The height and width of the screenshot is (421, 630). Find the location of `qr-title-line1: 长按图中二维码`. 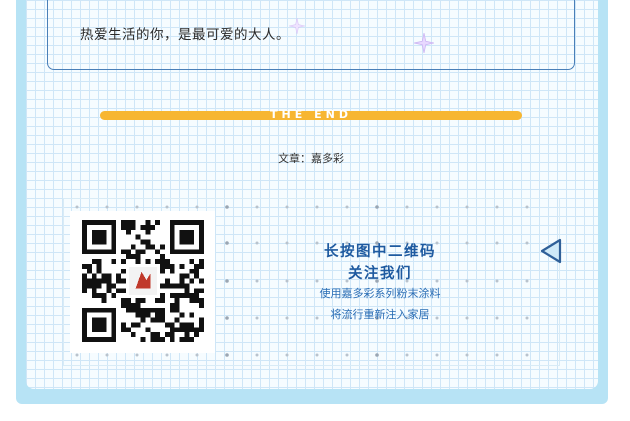

qr-title-line1: 长按图中二维码 is located at coordinates (380, 252).